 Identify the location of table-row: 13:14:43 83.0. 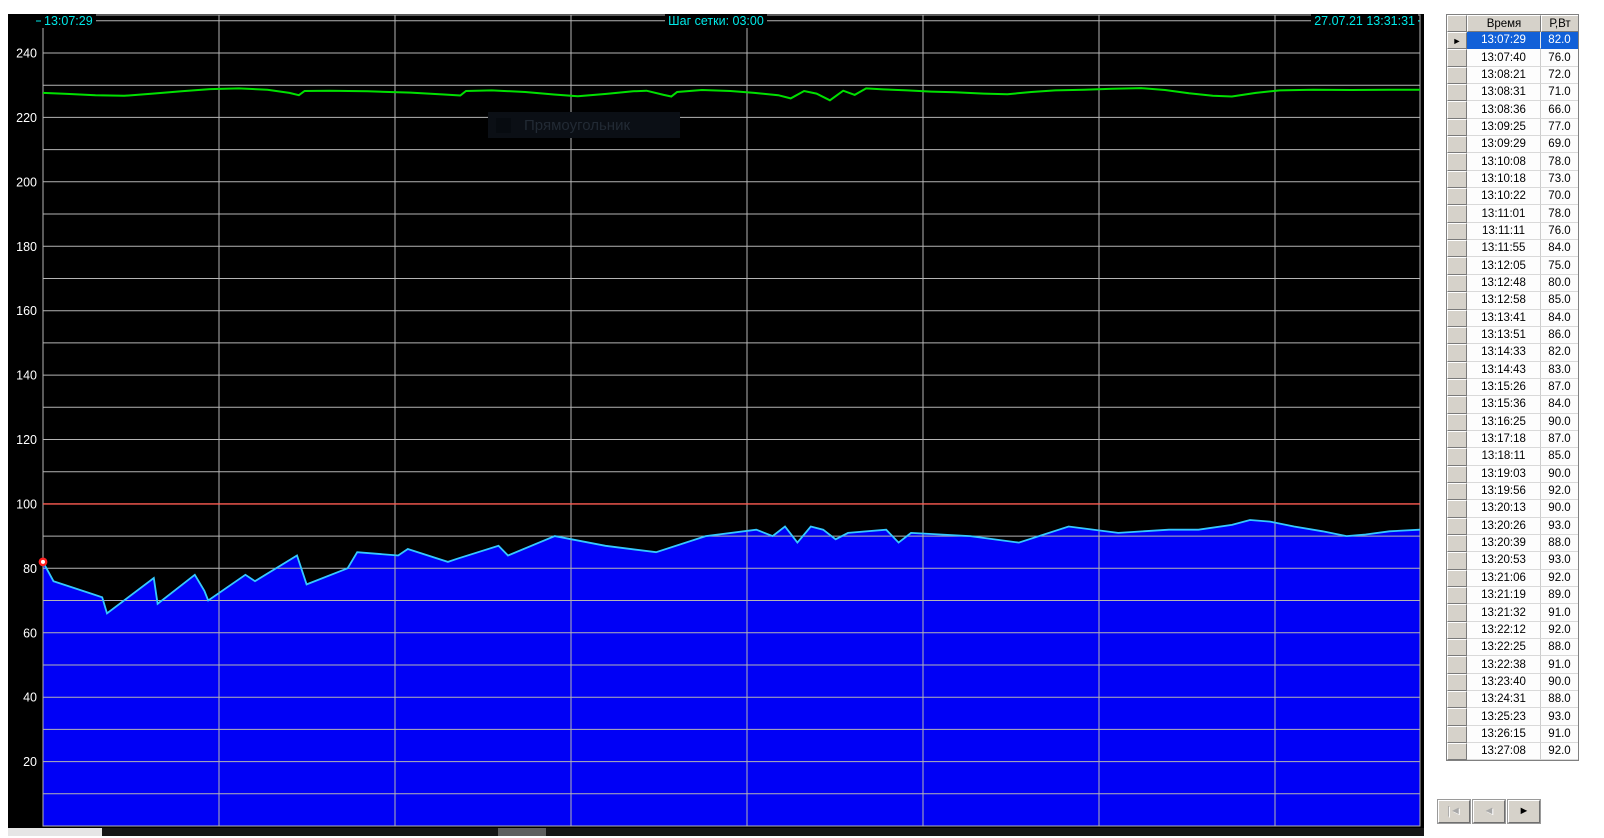
(1512, 370).